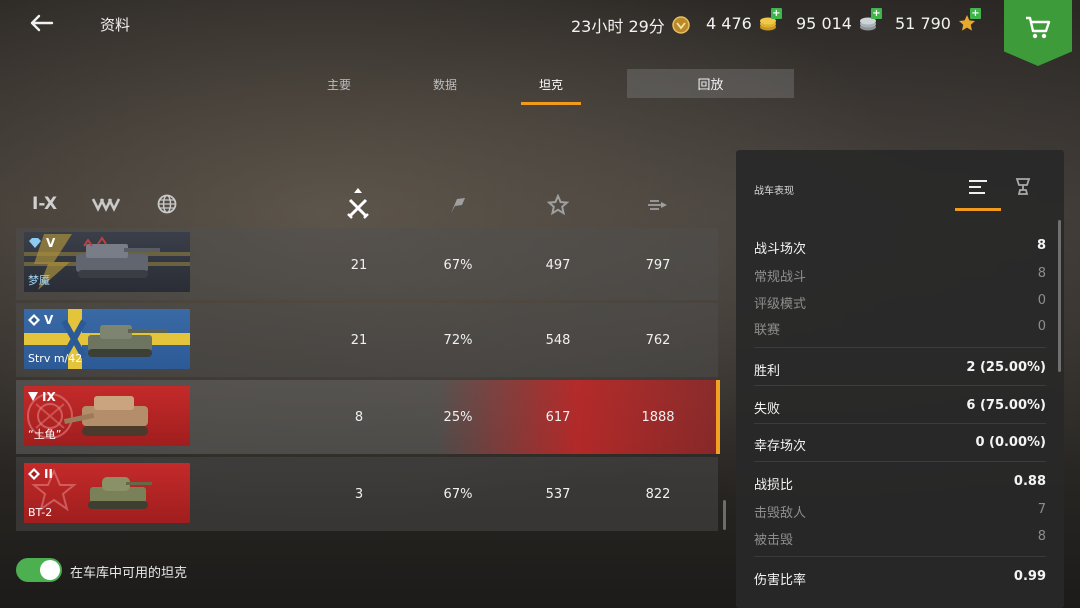  I want to click on premium-timer: 23小时 29分, so click(631, 25).